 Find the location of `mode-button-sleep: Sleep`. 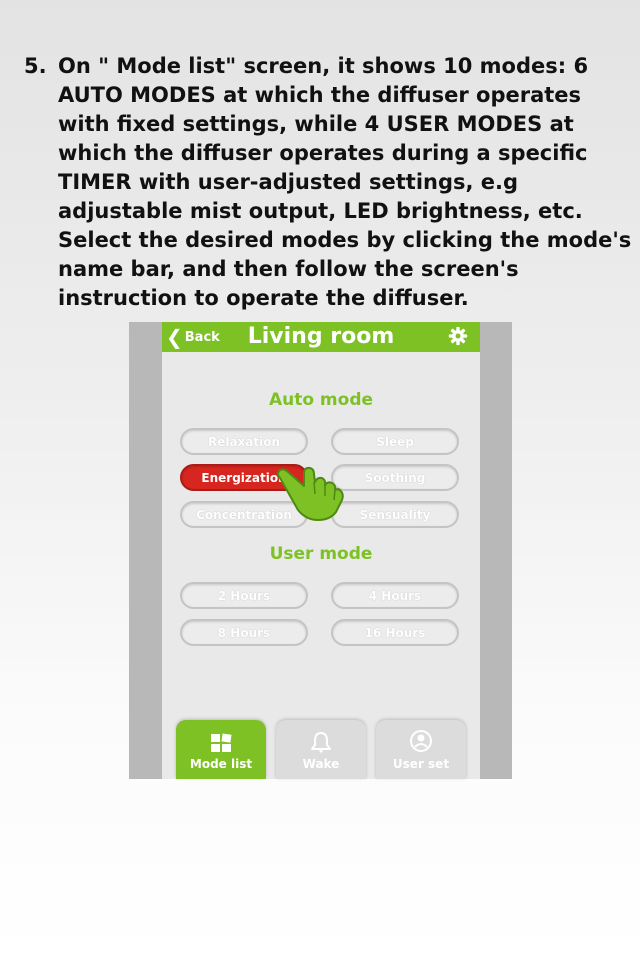

mode-button-sleep: Sleep is located at coordinates (395, 441).